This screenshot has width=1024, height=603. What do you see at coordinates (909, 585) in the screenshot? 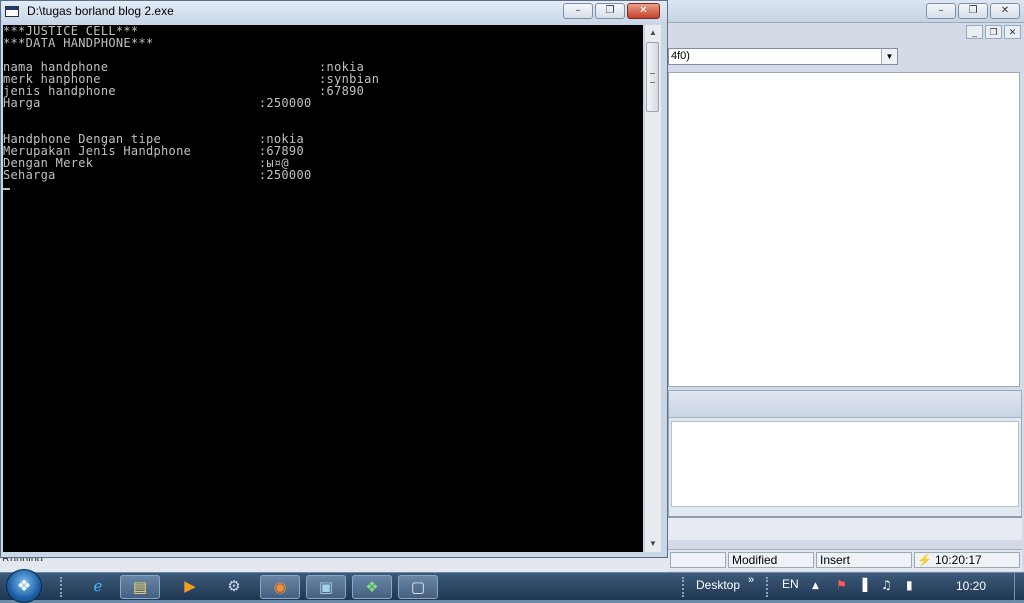
I see `battery-icon: ▮` at bounding box center [909, 585].